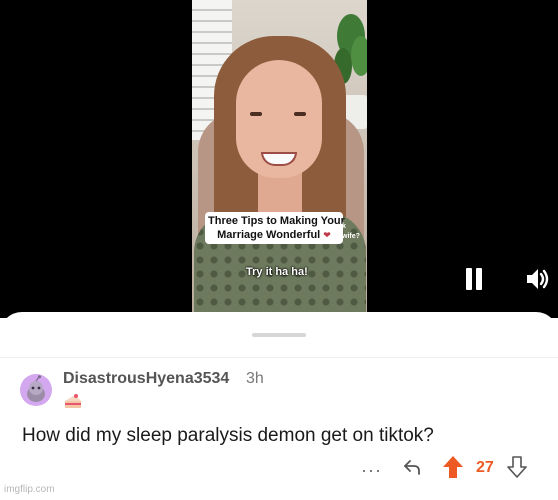 Image resolution: width=558 pixels, height=500 pixels. Describe the element at coordinates (276, 221) in the screenshot. I see `caption-line: Three Tips to Making Your` at that location.